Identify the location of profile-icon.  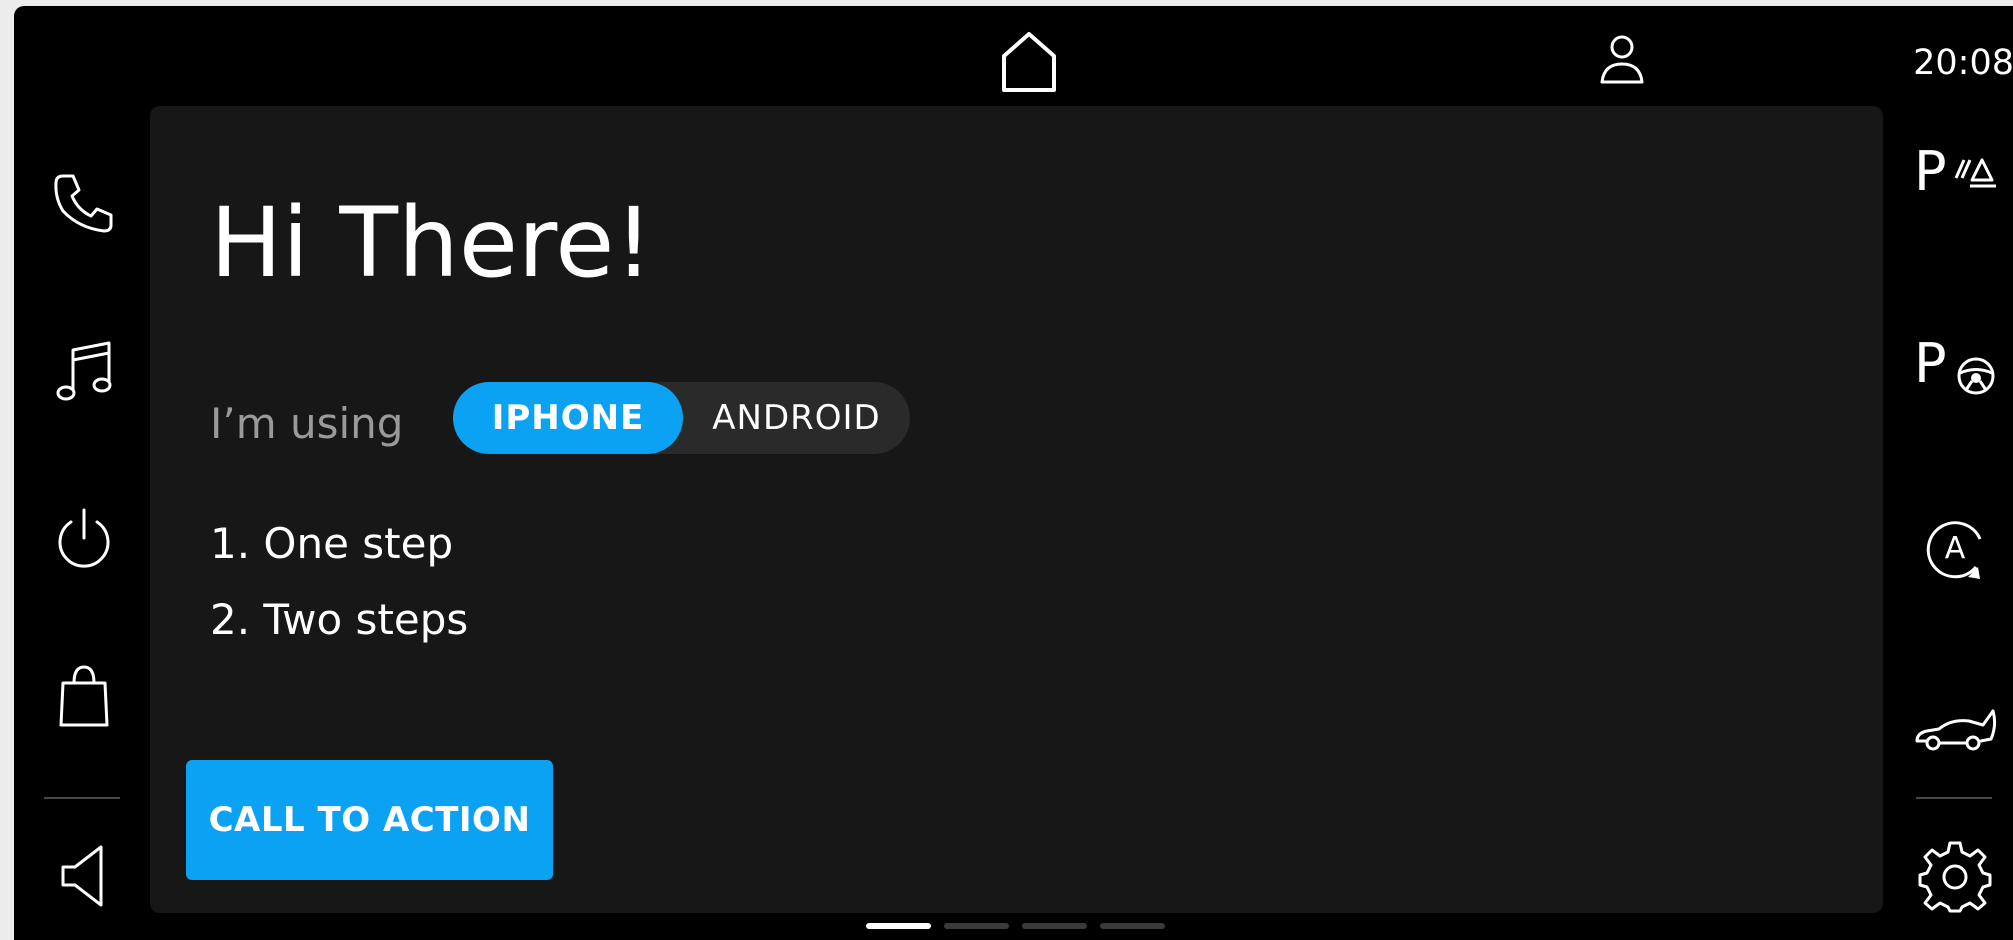
(1622, 59).